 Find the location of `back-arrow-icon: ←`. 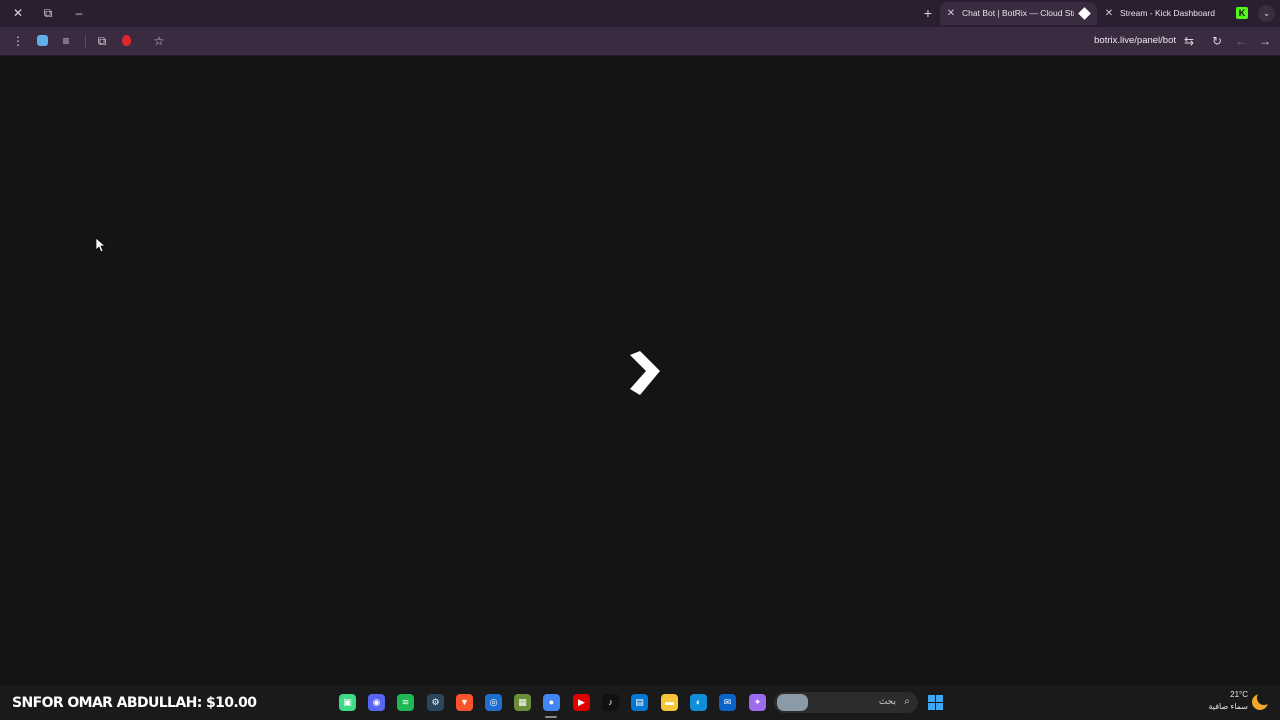

back-arrow-icon: ← is located at coordinates (1241, 41).